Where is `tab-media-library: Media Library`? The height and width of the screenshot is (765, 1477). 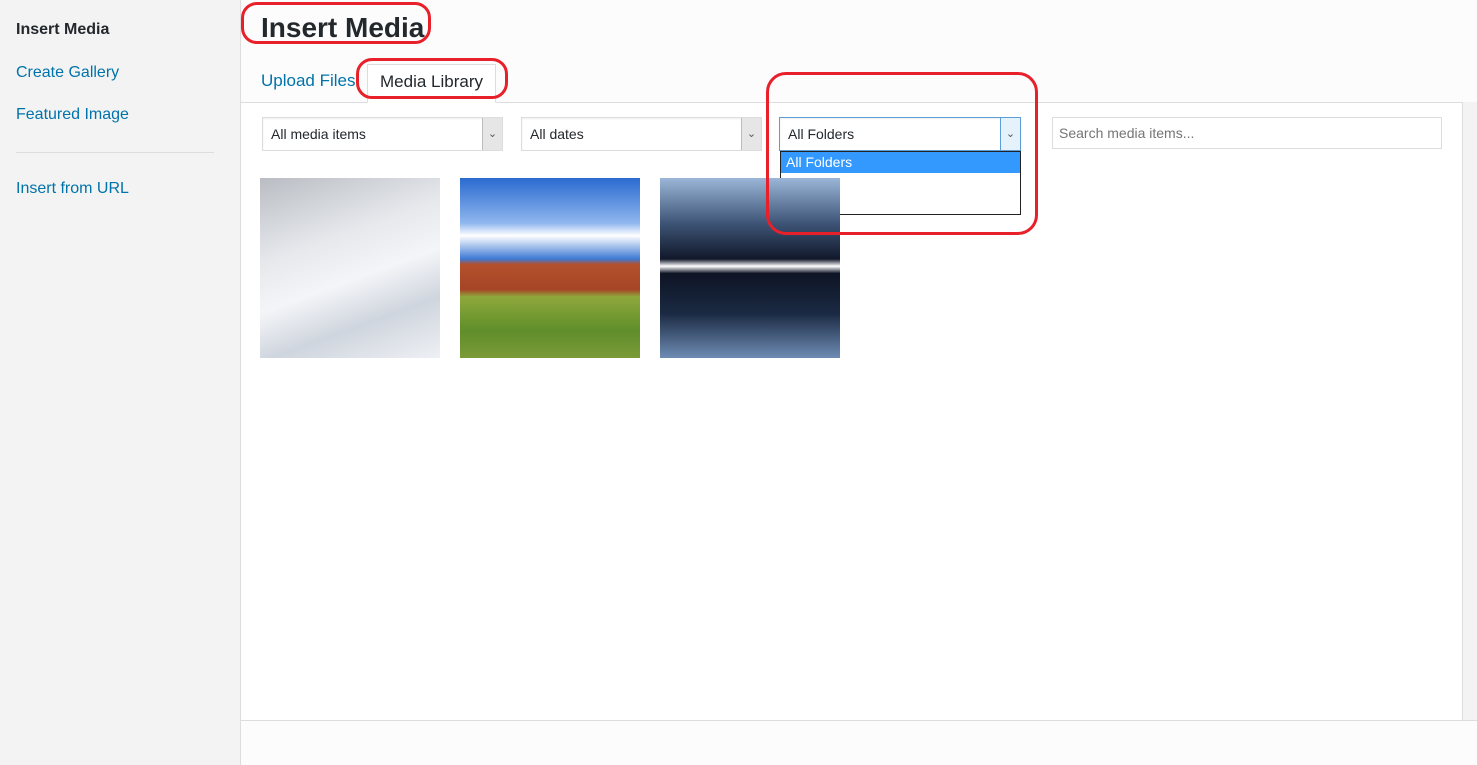
tab-media-library: Media Library is located at coordinates (431, 83).